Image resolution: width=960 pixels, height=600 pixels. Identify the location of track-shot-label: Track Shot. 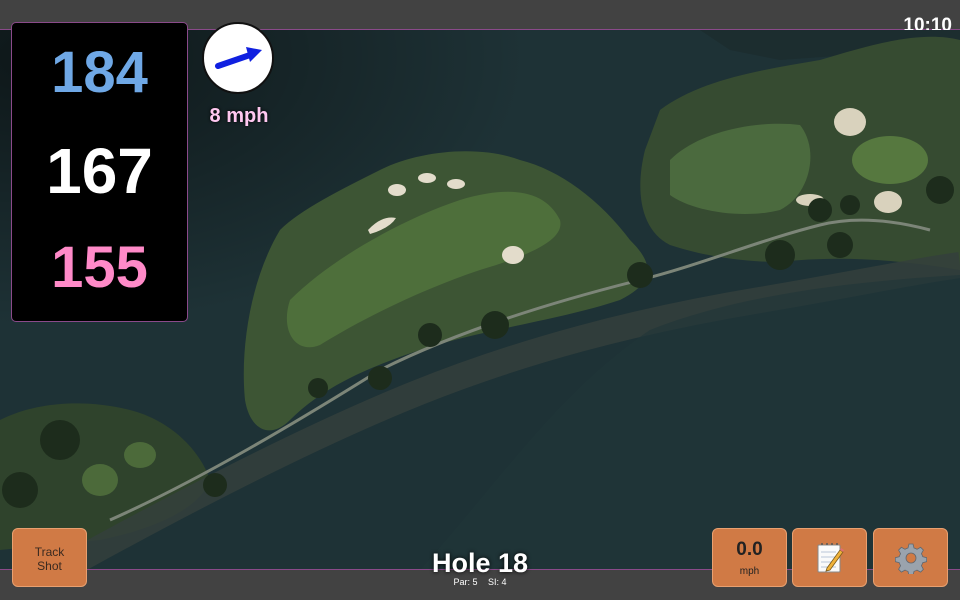
(49, 559).